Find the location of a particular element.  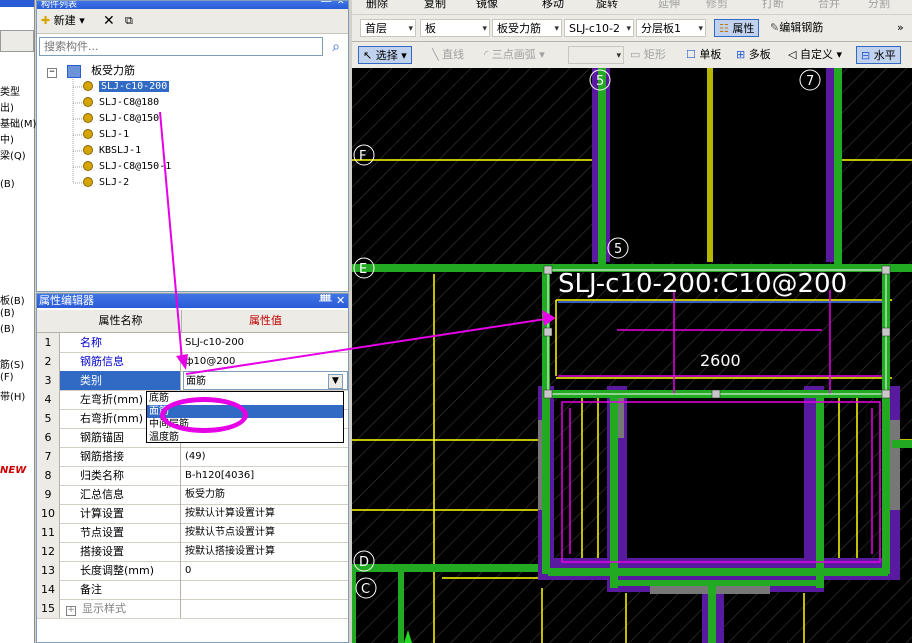

tree-item: SLJ-1 is located at coordinates (106, 135).